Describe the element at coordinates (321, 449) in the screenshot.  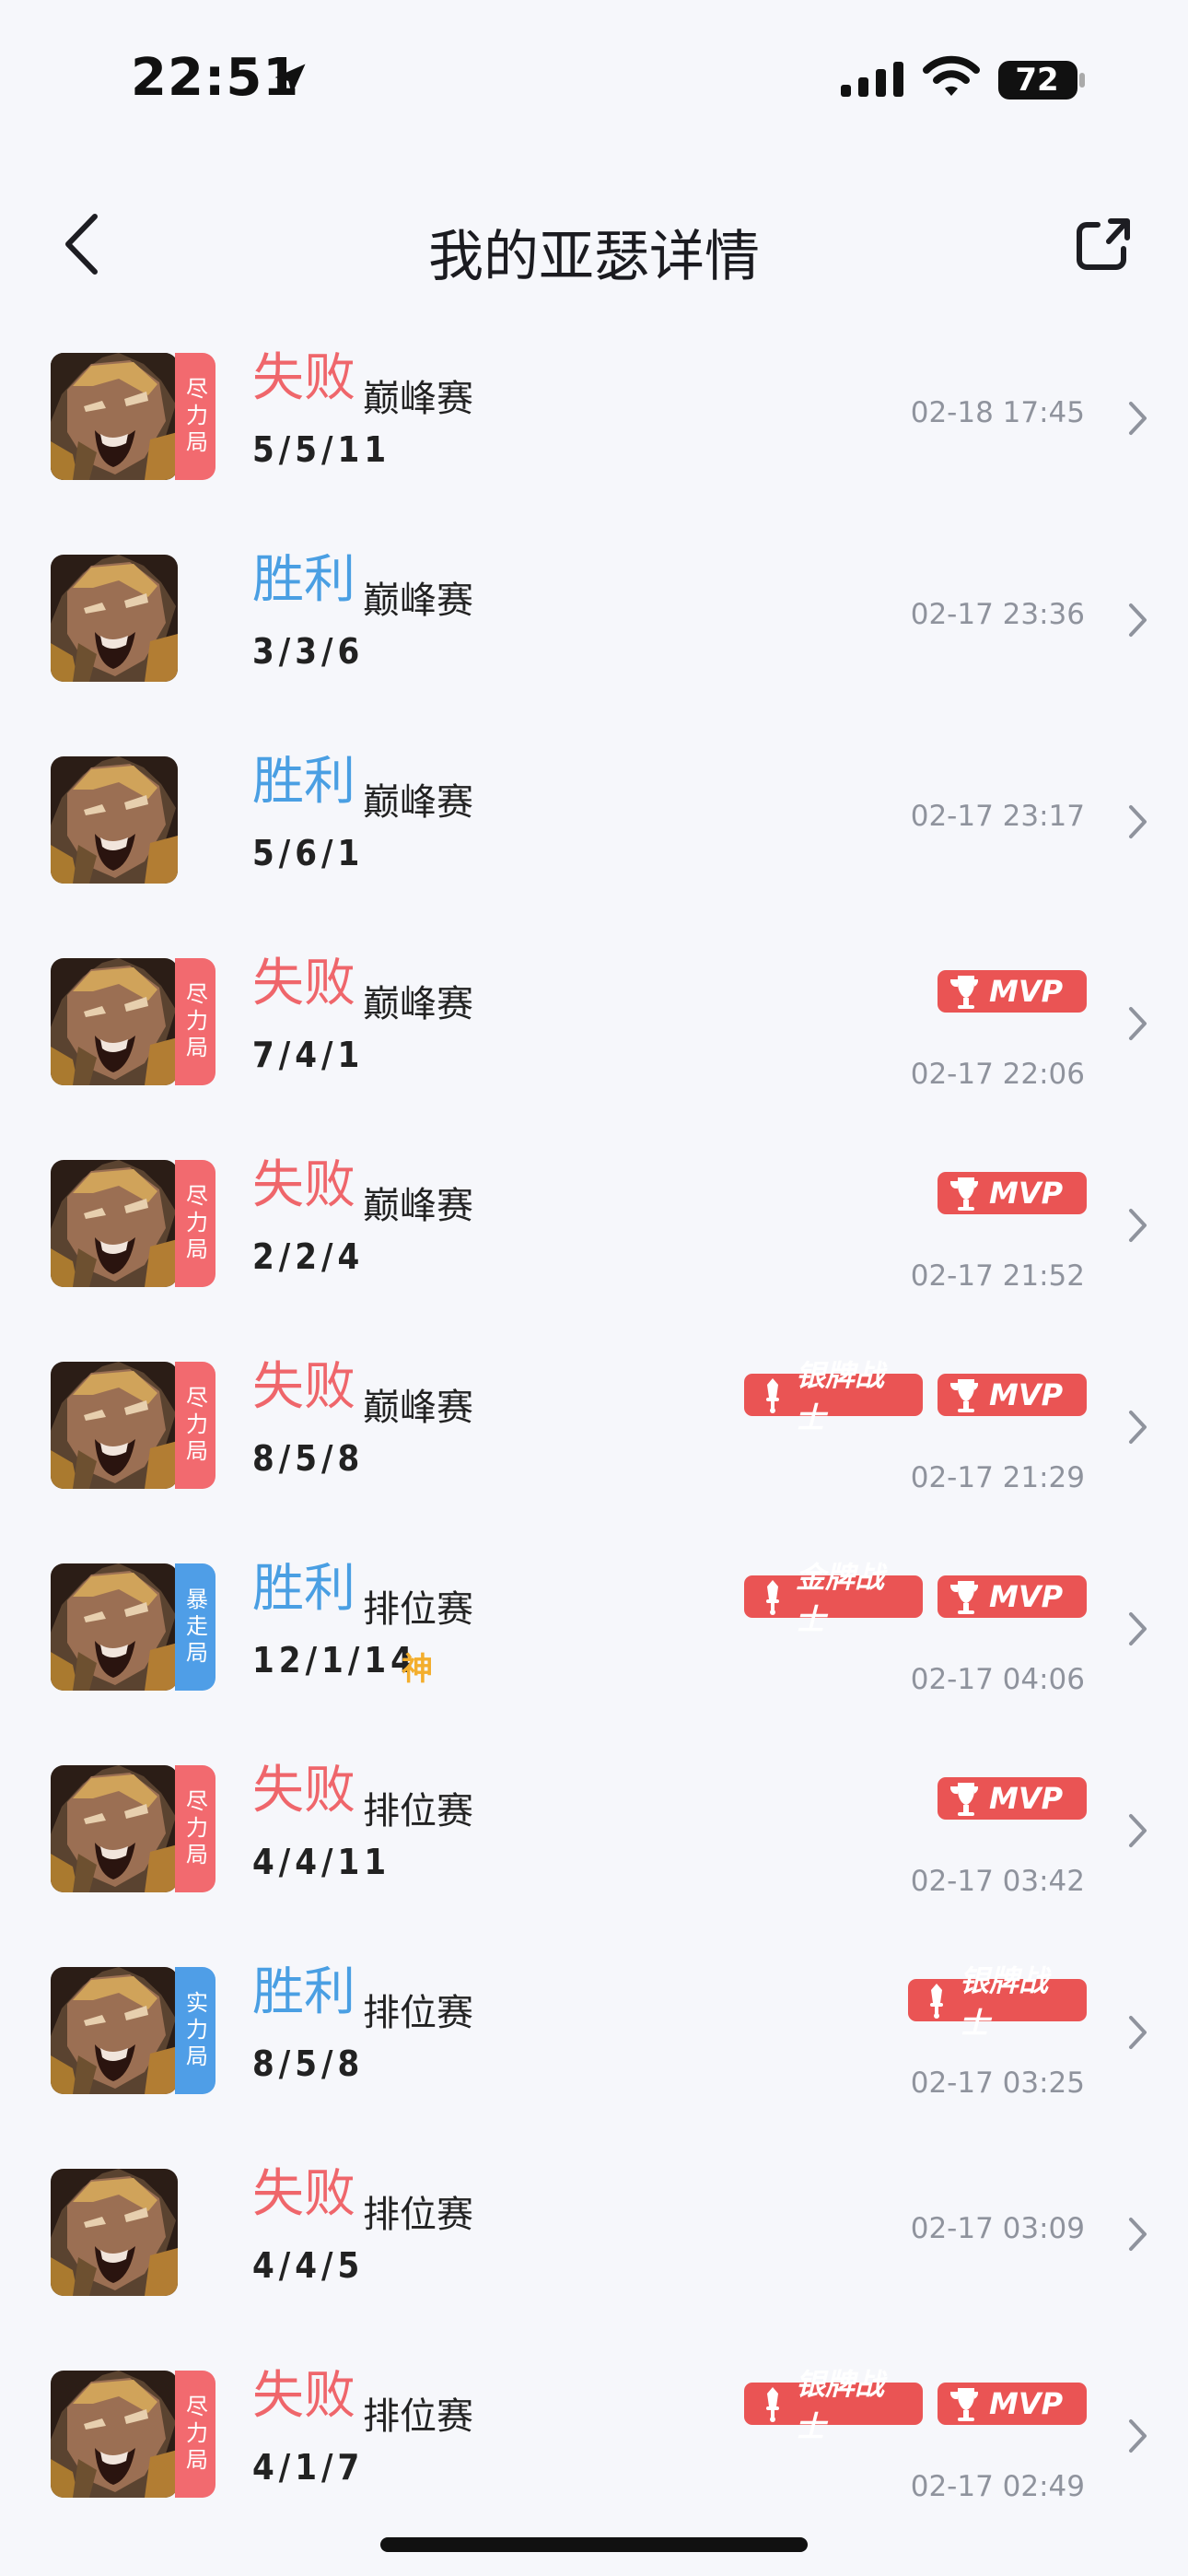
I see `match-kda: 5/5/11` at that location.